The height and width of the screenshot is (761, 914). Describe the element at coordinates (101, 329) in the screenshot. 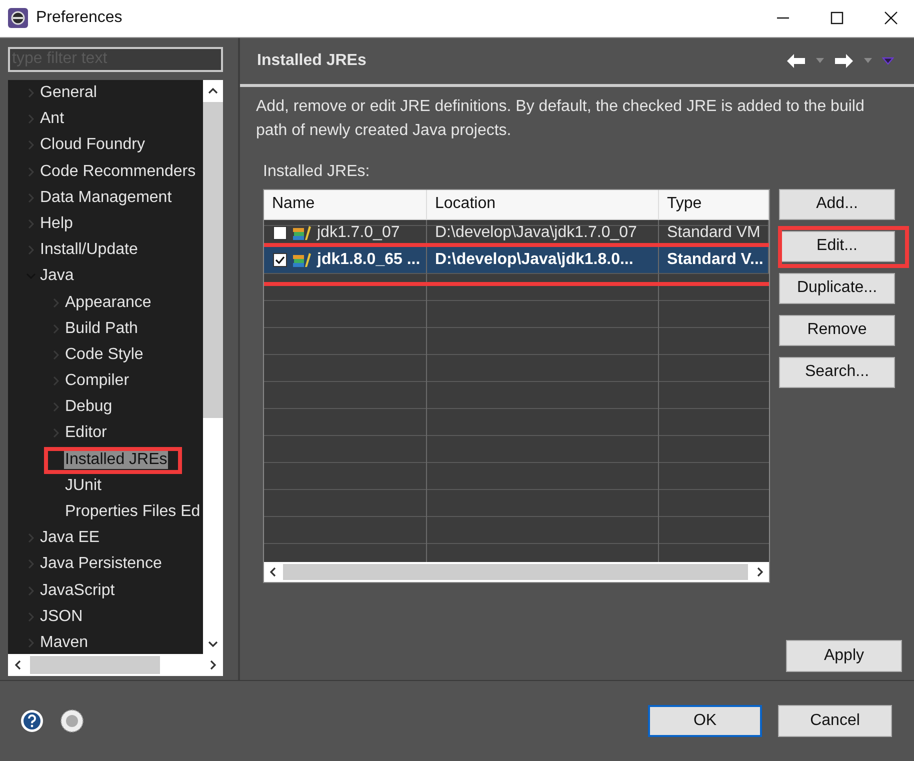

I see `tree-item: Build Path` at that location.